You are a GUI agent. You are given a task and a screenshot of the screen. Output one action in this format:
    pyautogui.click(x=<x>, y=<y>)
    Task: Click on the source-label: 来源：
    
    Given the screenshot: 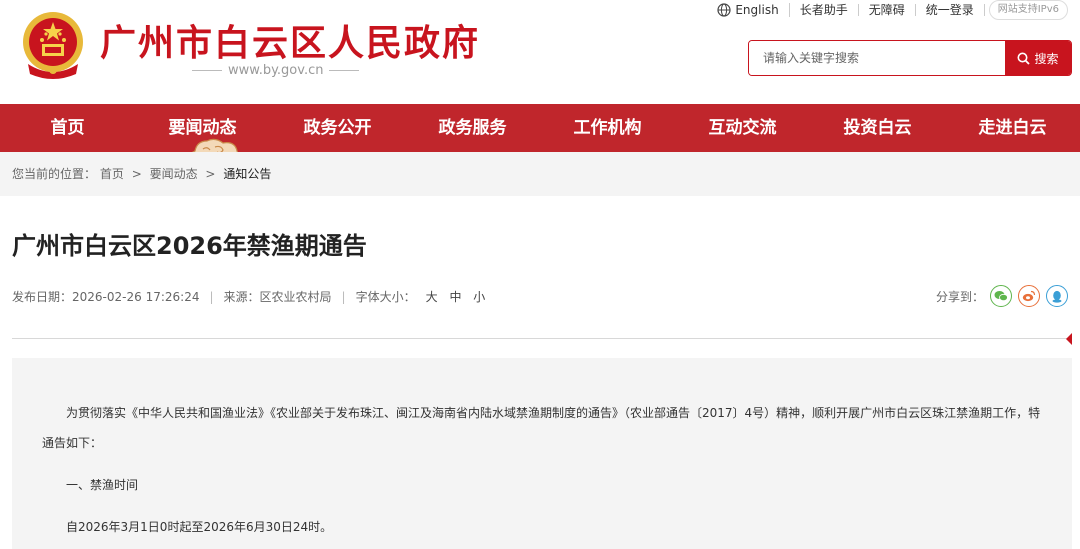 What is the action you would take?
    pyautogui.click(x=241, y=297)
    